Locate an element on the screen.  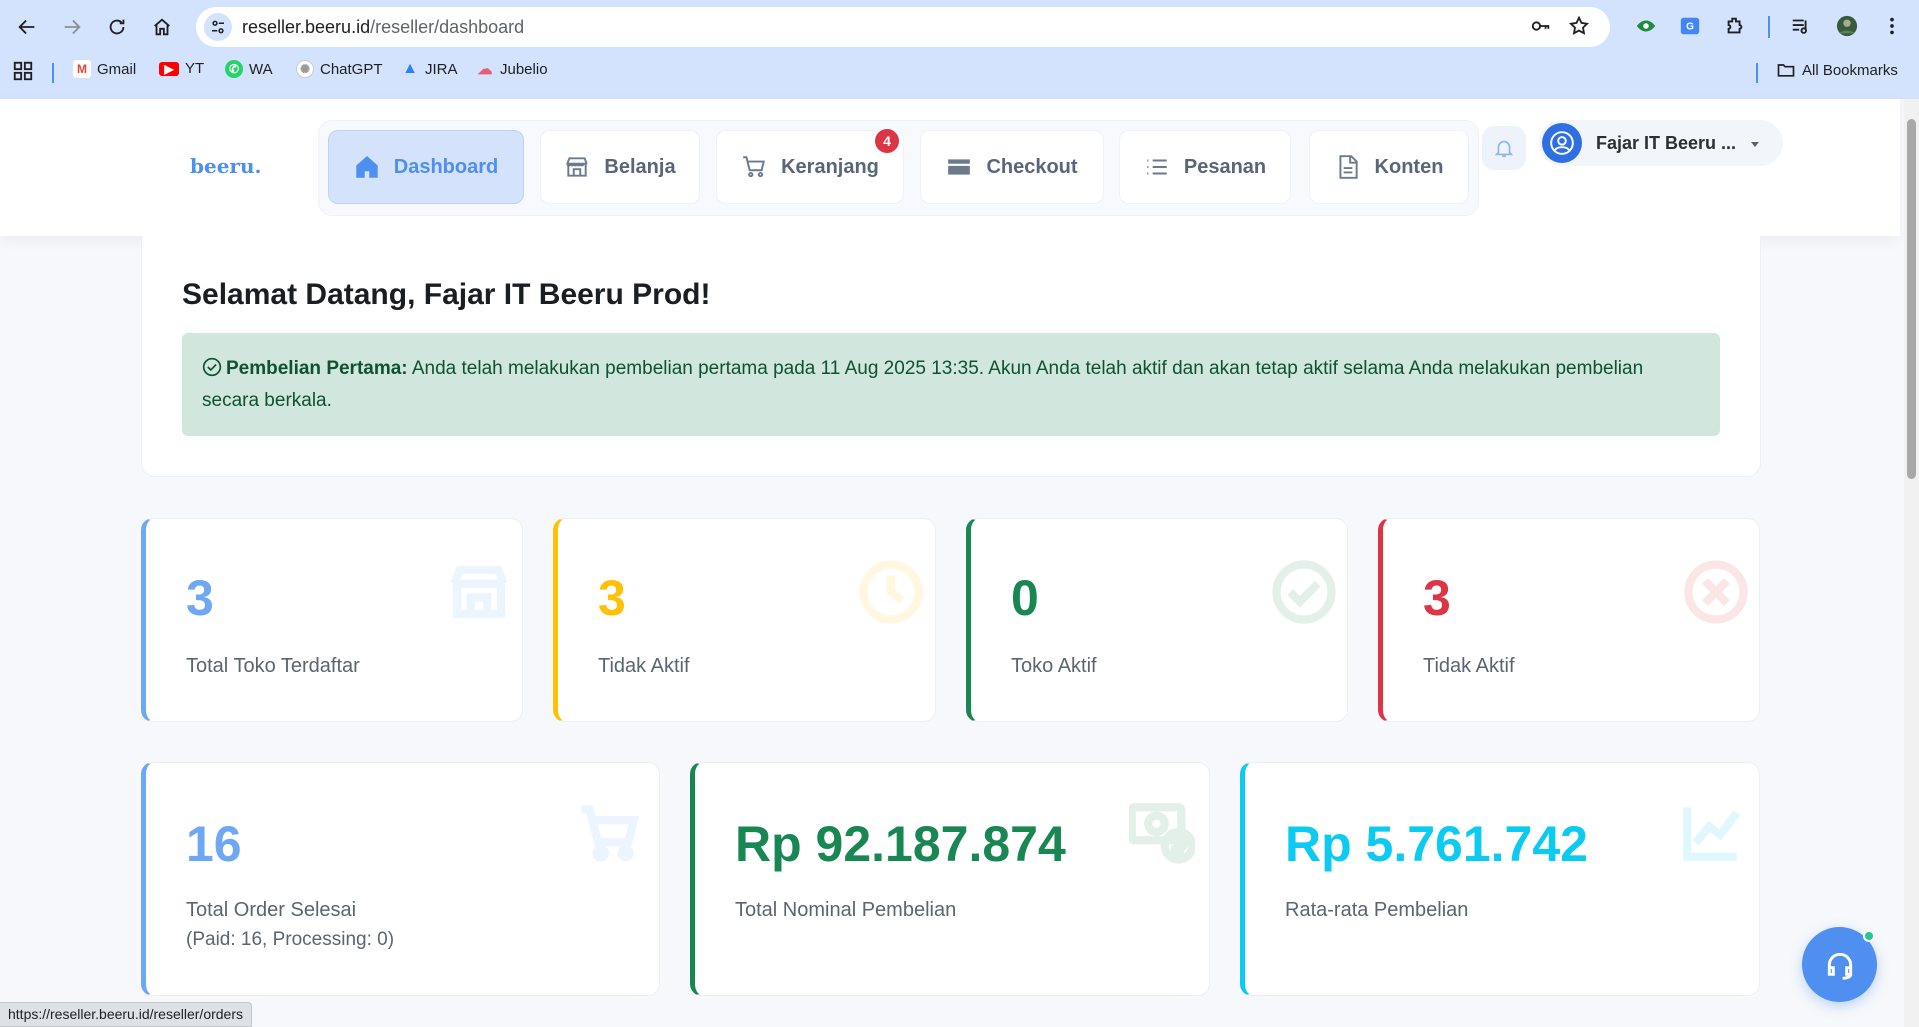
nav-label: Checkout is located at coordinates (1032, 166).